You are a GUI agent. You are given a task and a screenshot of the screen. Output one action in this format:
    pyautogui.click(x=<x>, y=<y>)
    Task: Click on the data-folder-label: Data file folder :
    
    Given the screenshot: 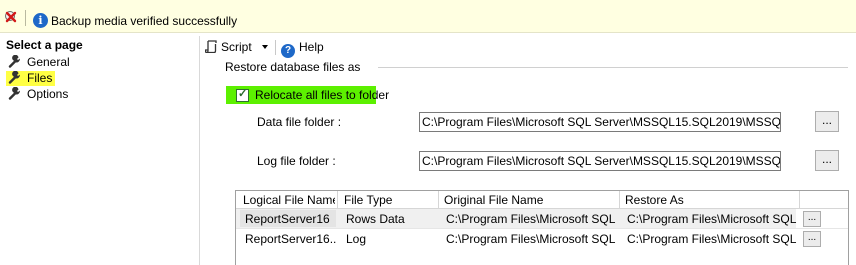 What is the action you would take?
    pyautogui.click(x=299, y=122)
    